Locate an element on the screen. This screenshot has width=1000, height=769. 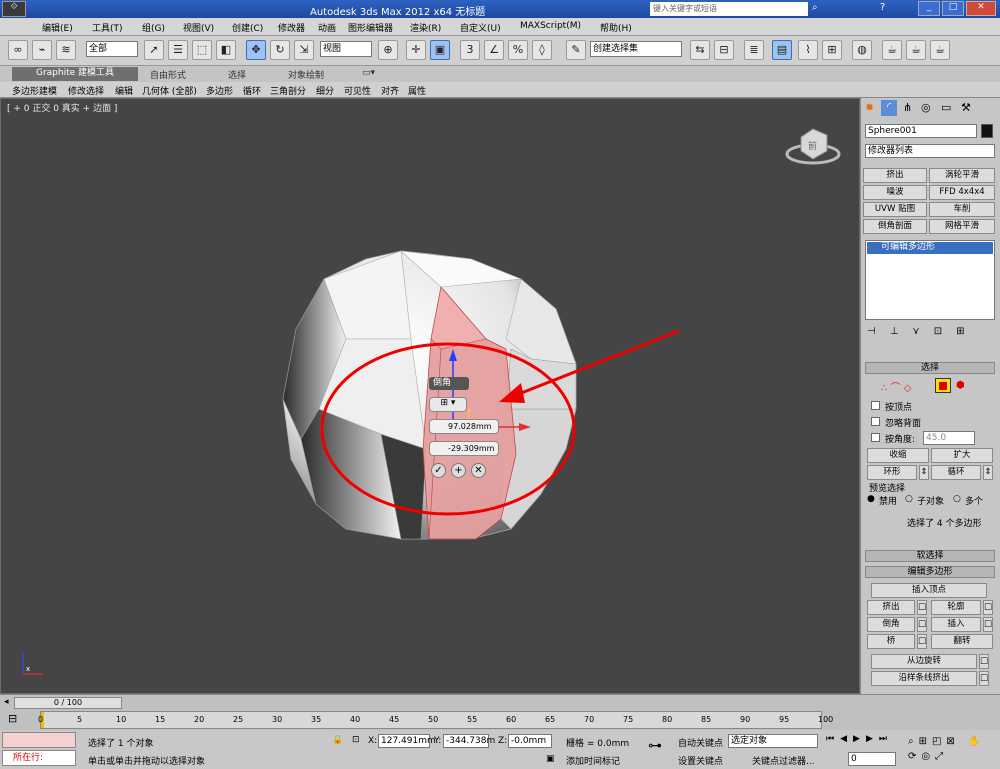
menu-tools: 工具(T) is located at coordinates (107, 27).